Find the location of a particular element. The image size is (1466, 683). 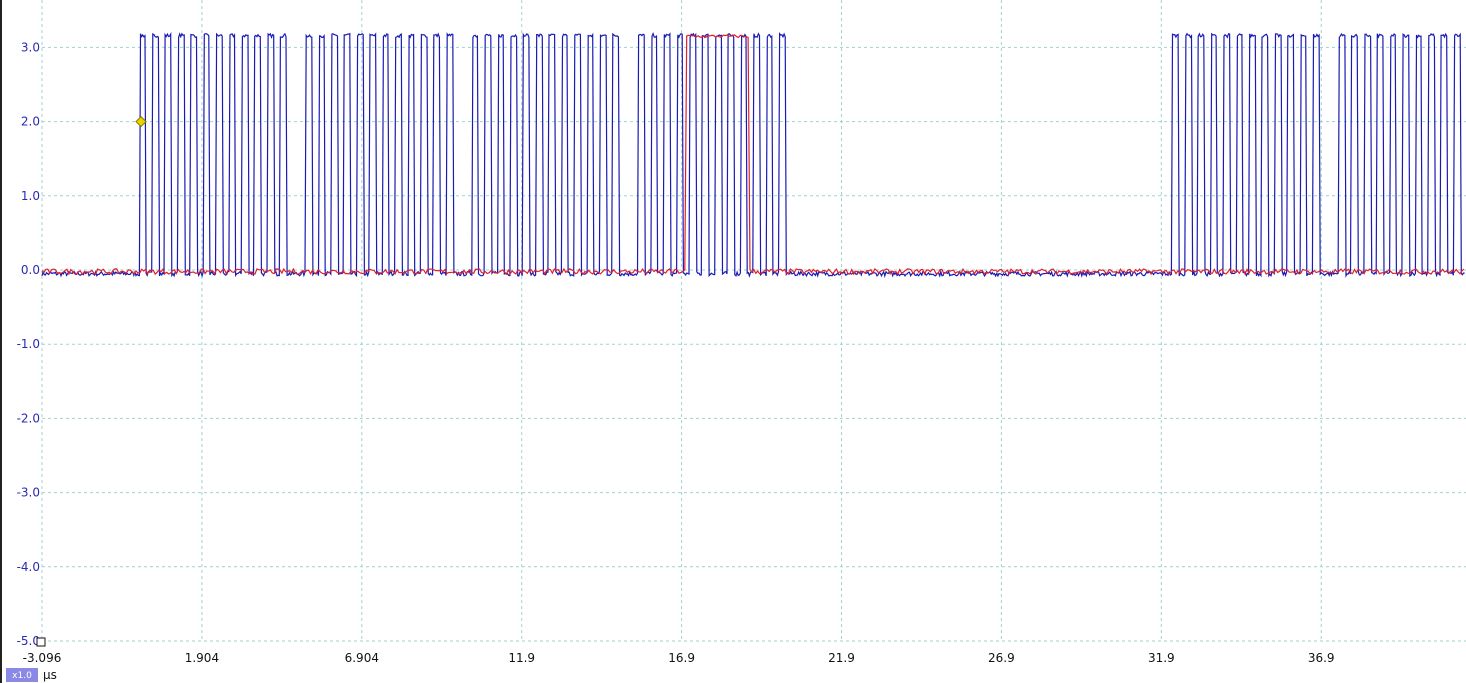

trigger-marker is located at coordinates (141, 121).